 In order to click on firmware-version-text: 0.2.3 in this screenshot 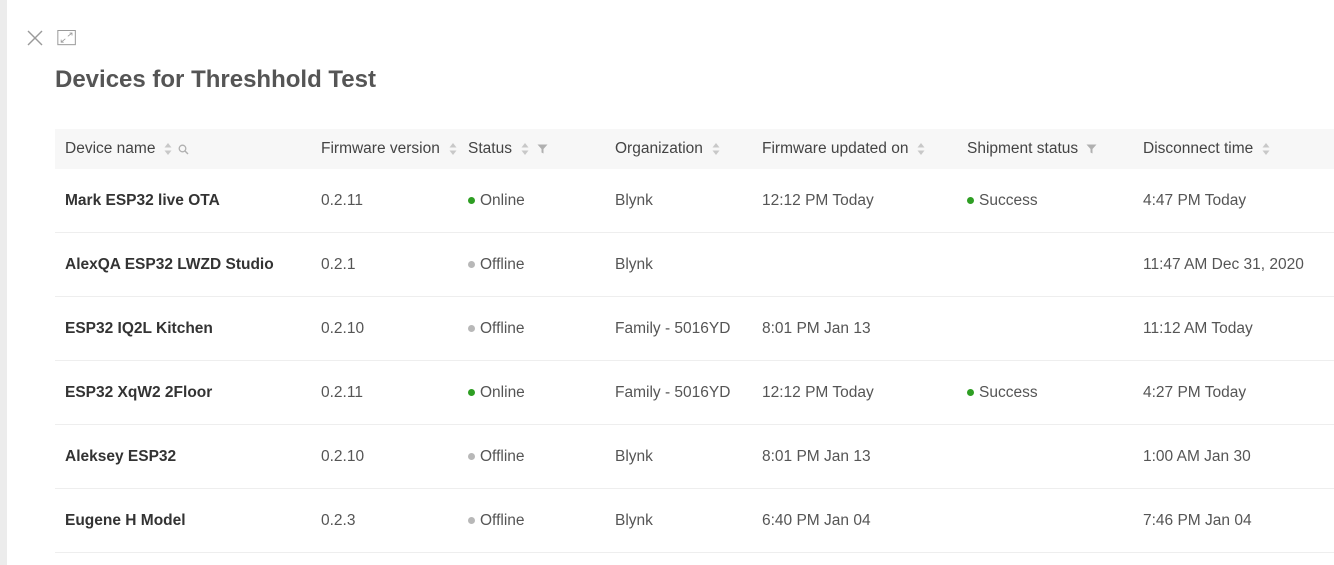, I will do `click(338, 520)`.